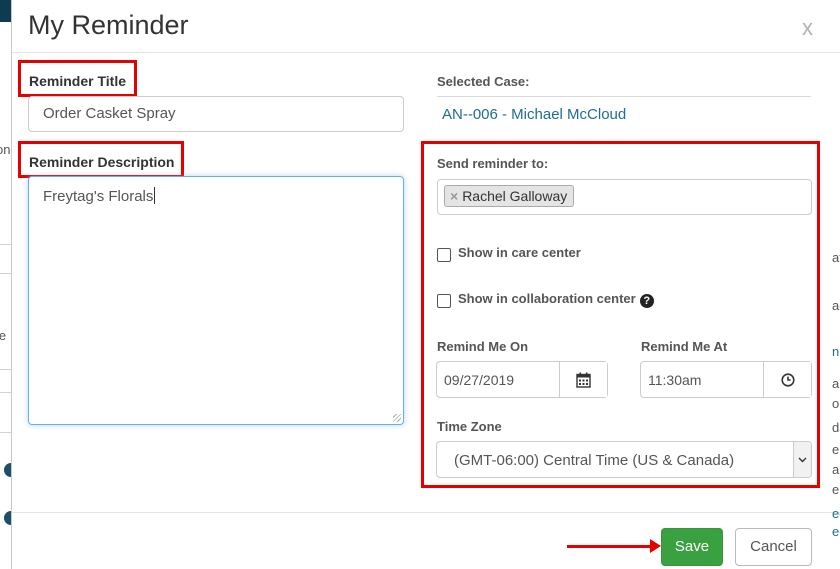  What do you see at coordinates (493, 163) in the screenshot?
I see `send-reminder-to-label: Send reminder to:` at bounding box center [493, 163].